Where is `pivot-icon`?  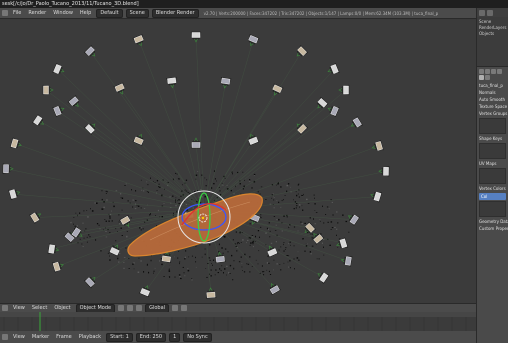
pivot-icon is located at coordinates (130, 308).